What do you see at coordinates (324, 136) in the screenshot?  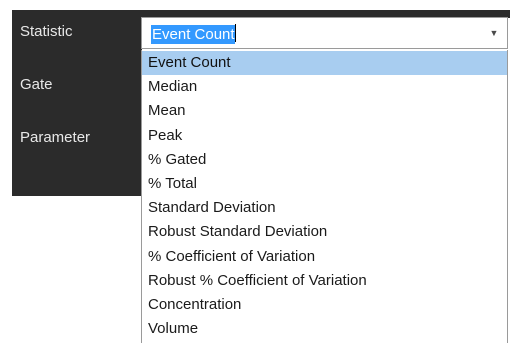 I see `dropdown-option: Peak` at bounding box center [324, 136].